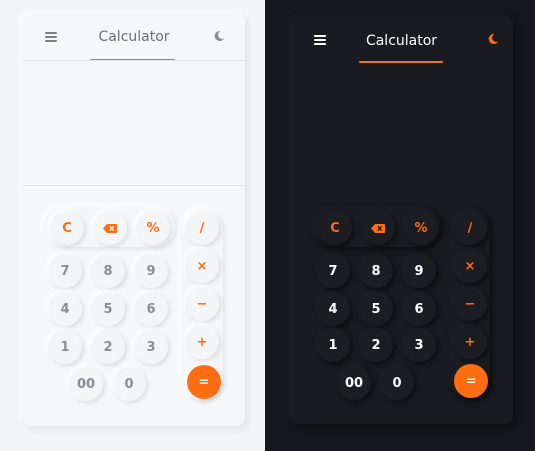 The image size is (535, 451). I want to click on header-divider, so click(134, 60).